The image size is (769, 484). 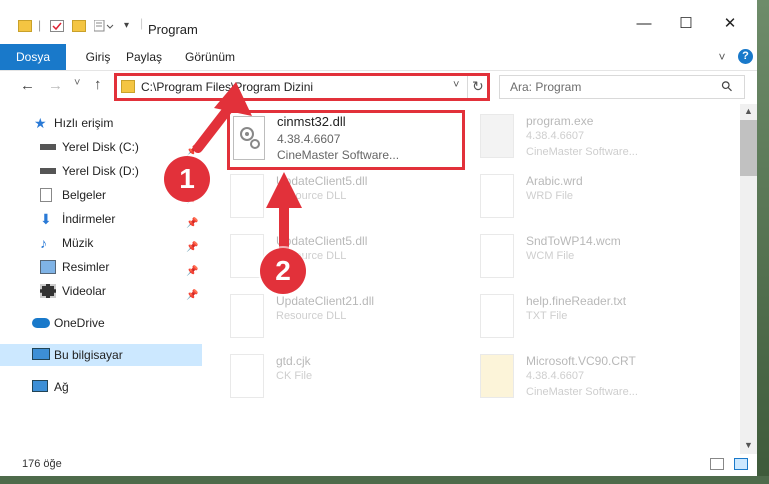 What do you see at coordinates (187, 179) in the screenshot?
I see `step-badge-1: 1` at bounding box center [187, 179].